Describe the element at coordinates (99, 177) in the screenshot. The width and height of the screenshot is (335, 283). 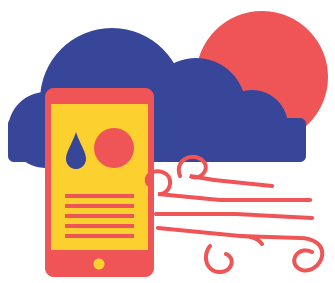
I see `phone-screen` at that location.